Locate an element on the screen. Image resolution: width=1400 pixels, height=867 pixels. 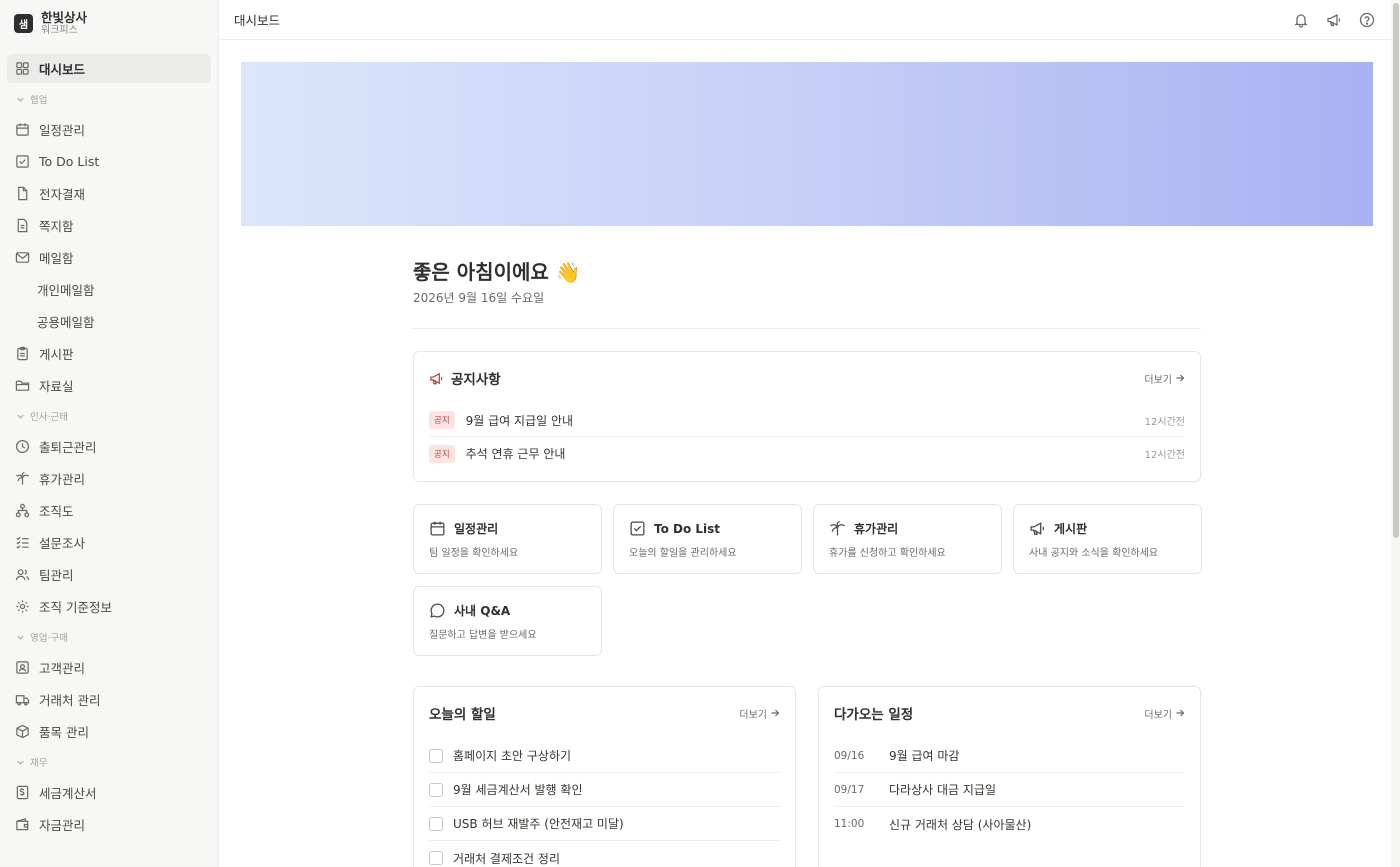
sidebar-item-mail-personal: 개인메일함 is located at coordinates (109, 289).